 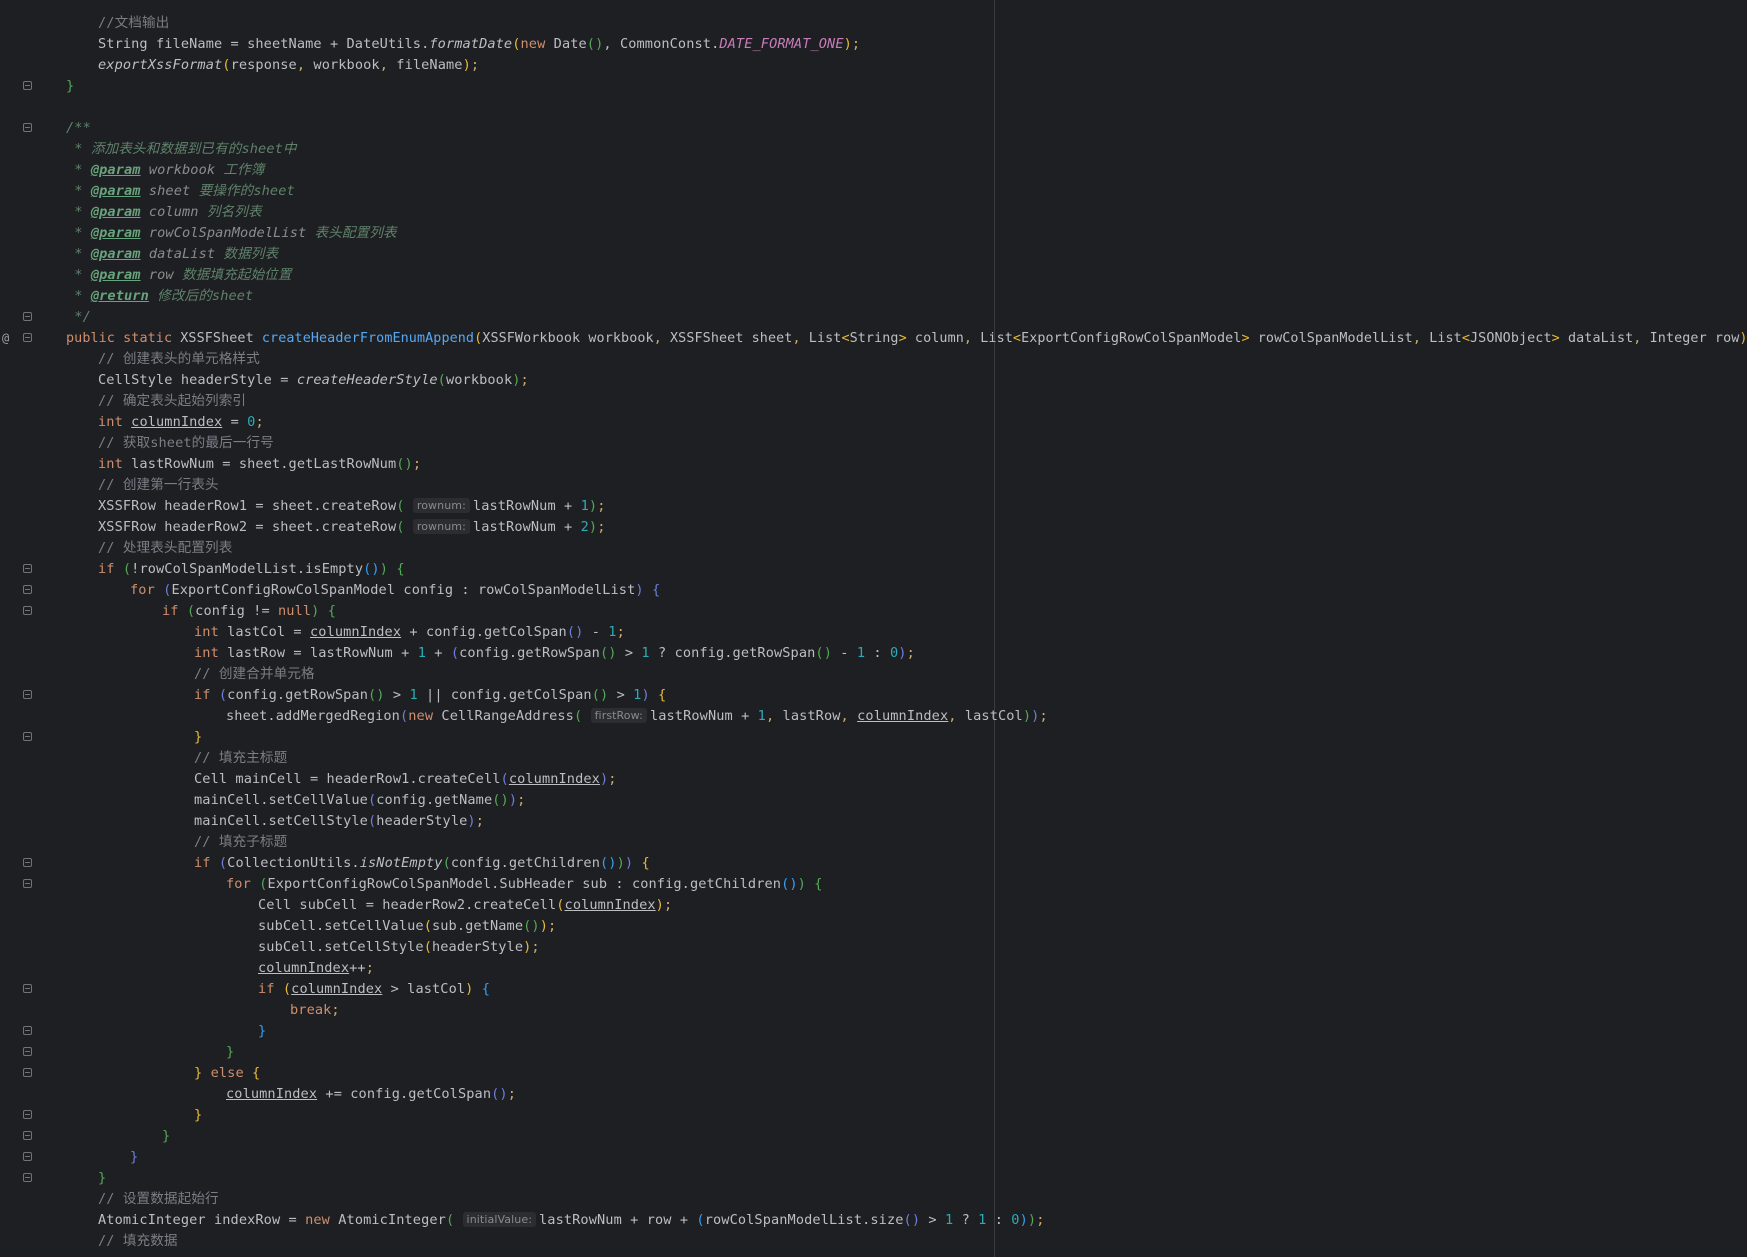 I want to click on code-line: //文档输出, so click(x=873, y=23).